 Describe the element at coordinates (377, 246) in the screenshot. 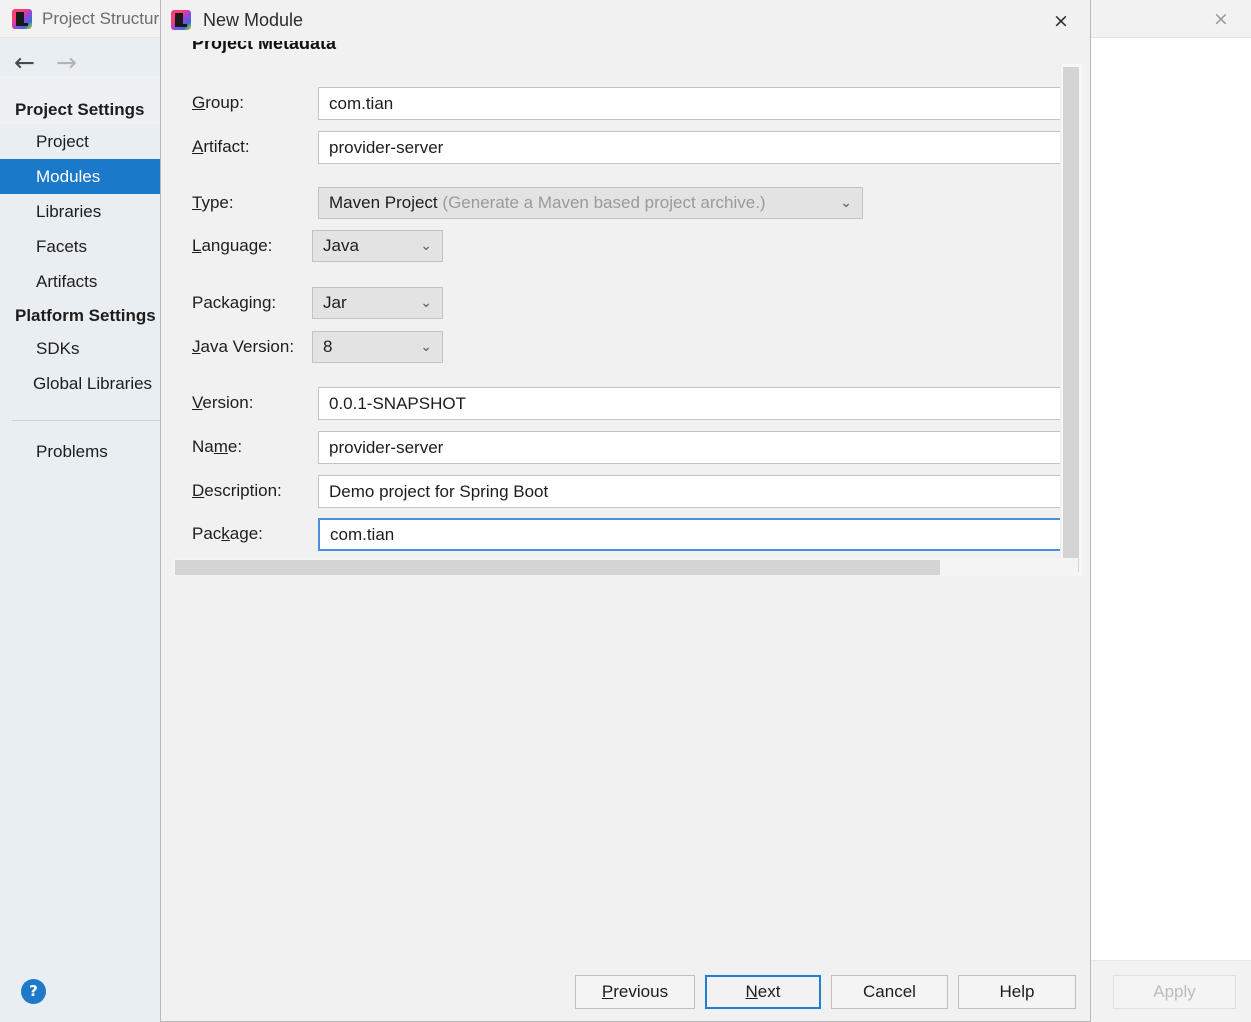

I see `language-select: Java ⌄` at that location.